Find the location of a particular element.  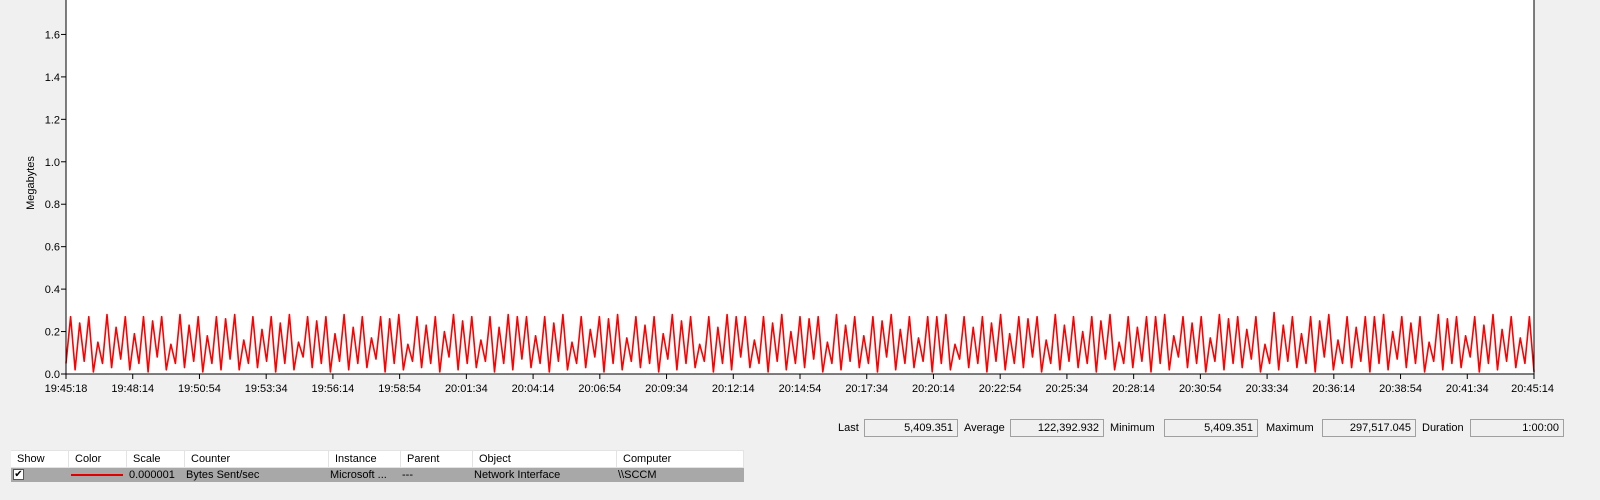

x-tick-label: 20:45:14 is located at coordinates (1532, 389).